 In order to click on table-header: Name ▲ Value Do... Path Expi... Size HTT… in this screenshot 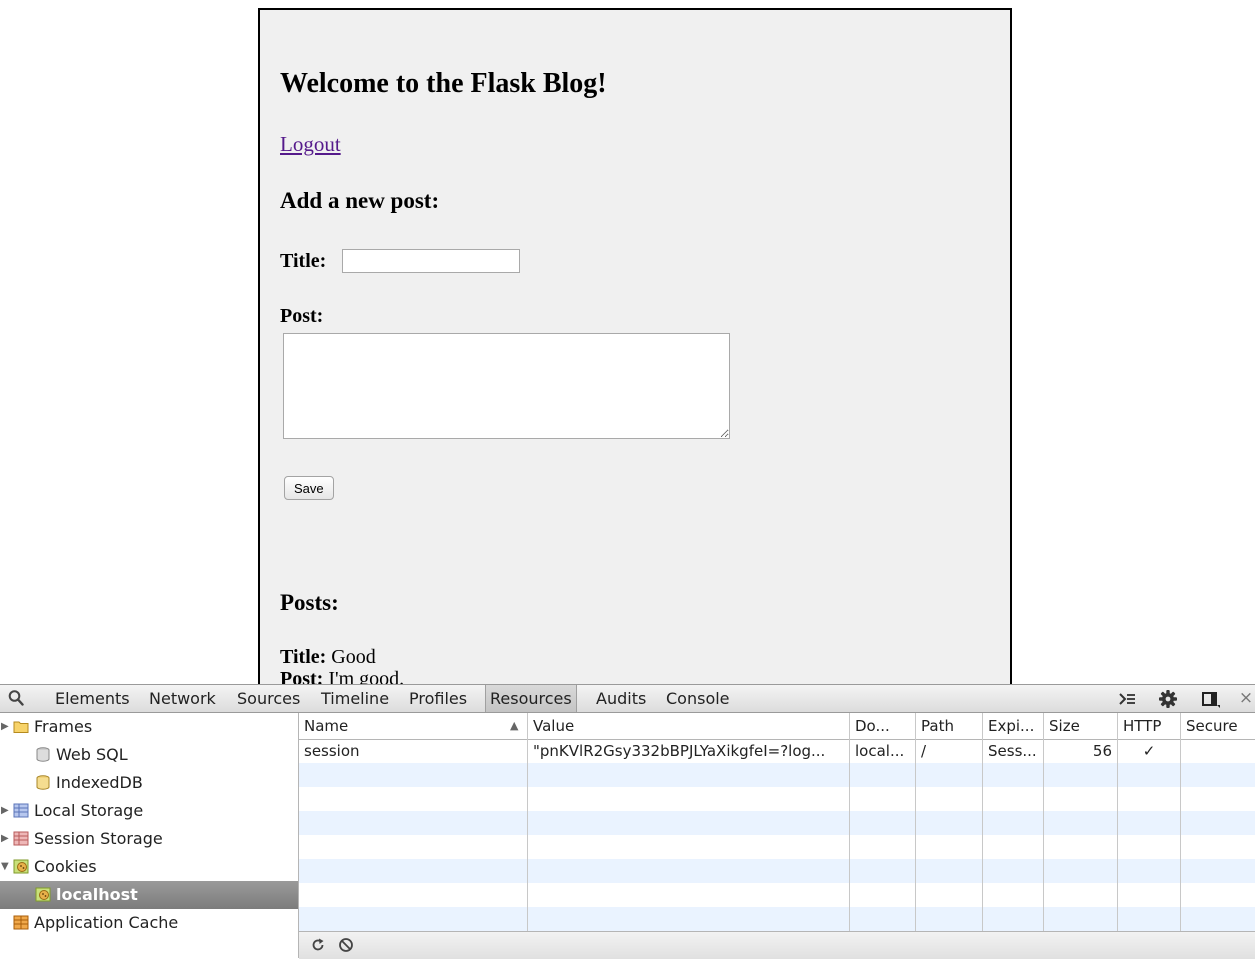, I will do `click(777, 726)`.